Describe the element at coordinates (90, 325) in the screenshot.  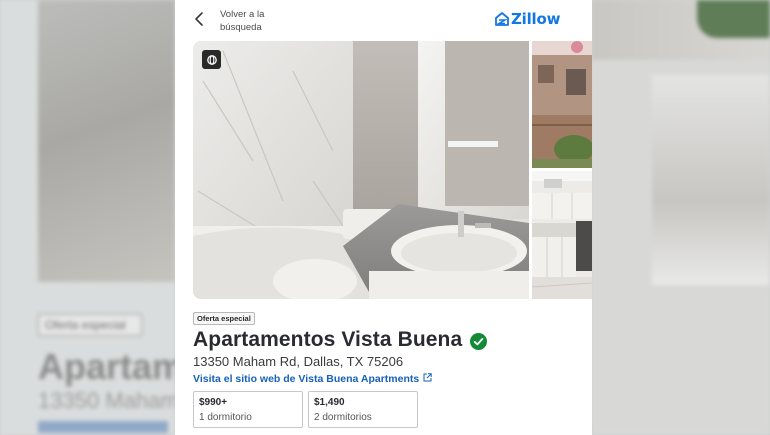
I see `background-badge: Oferta especial` at that location.